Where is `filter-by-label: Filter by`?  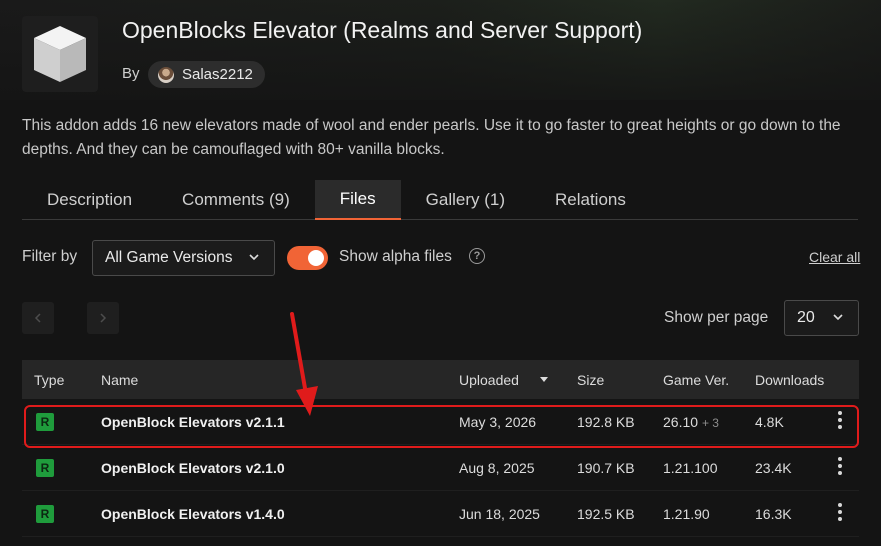
filter-by-label: Filter by is located at coordinates (50, 256).